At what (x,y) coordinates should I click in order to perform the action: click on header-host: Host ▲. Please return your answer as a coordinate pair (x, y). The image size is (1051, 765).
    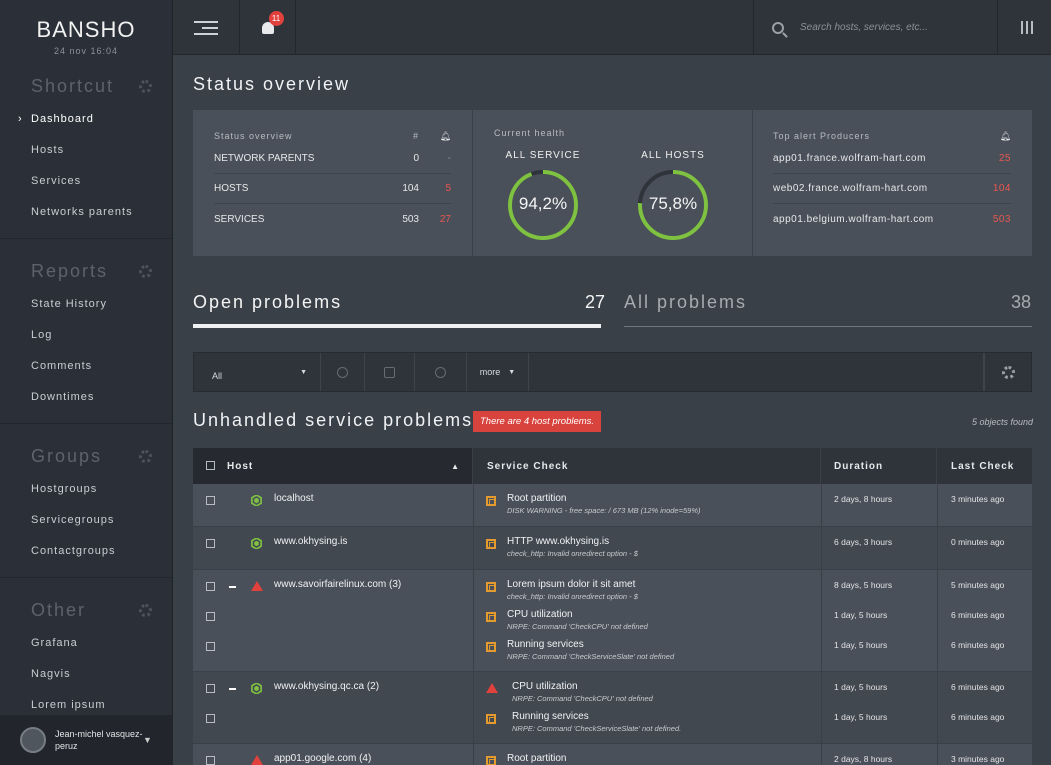
    Looking at the image, I should click on (333, 466).